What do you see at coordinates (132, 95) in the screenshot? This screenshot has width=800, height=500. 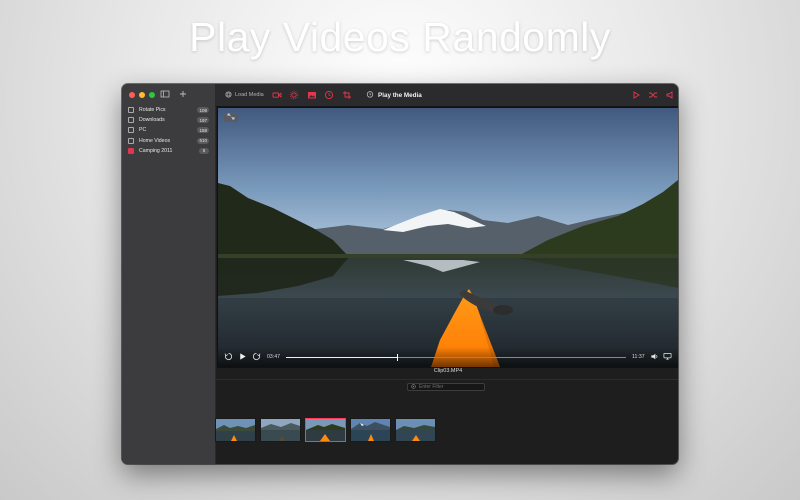 I see `close-window-button` at bounding box center [132, 95].